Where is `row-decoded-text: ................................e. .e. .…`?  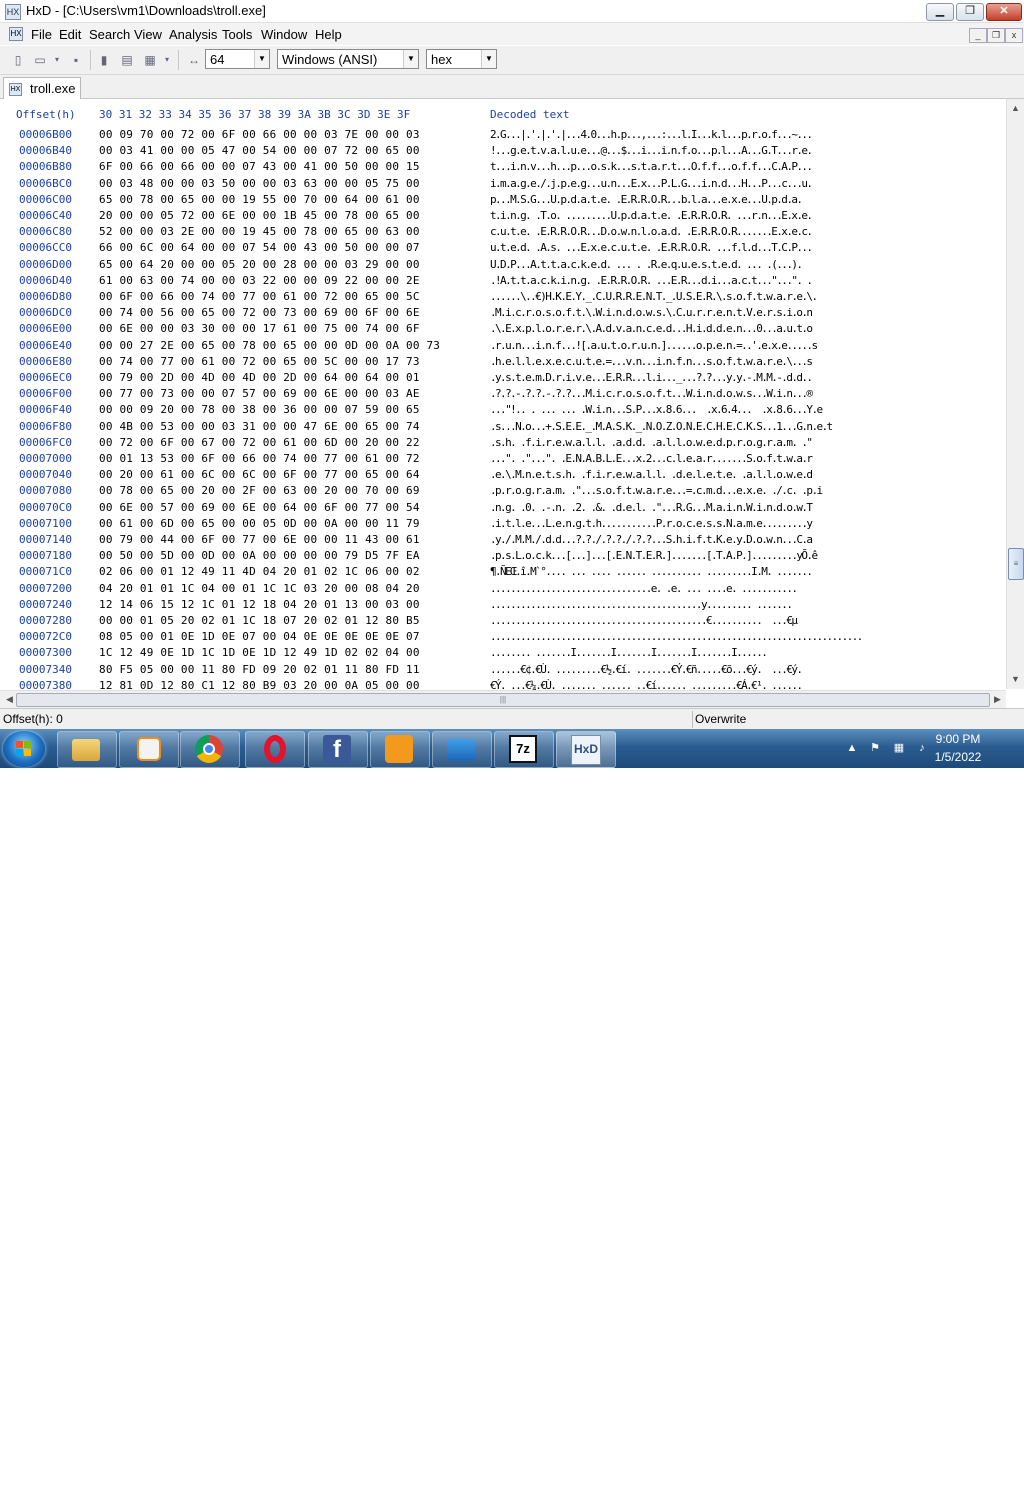
row-decoded-text: ................................e. .e. .… is located at coordinates (746, 588).